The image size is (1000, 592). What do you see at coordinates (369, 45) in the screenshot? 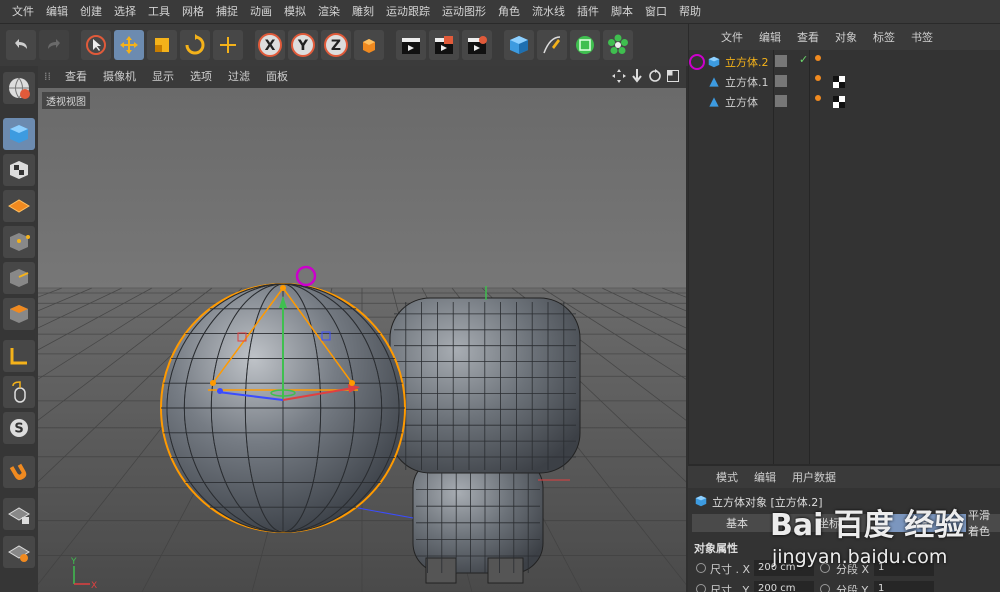
I see `coordinate-system-button` at bounding box center [369, 45].